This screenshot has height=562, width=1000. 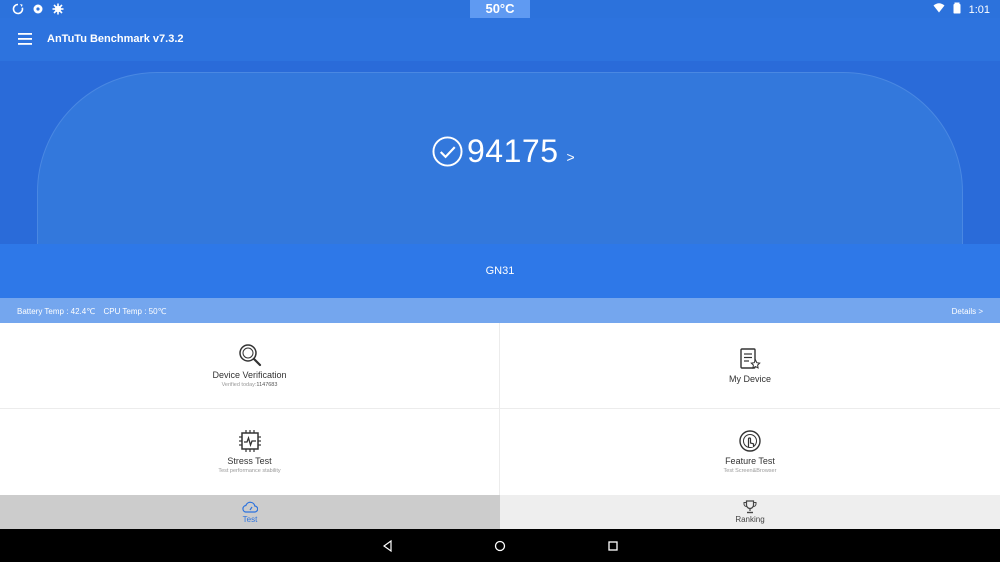 I want to click on device-name: GN31, so click(x=500, y=271).